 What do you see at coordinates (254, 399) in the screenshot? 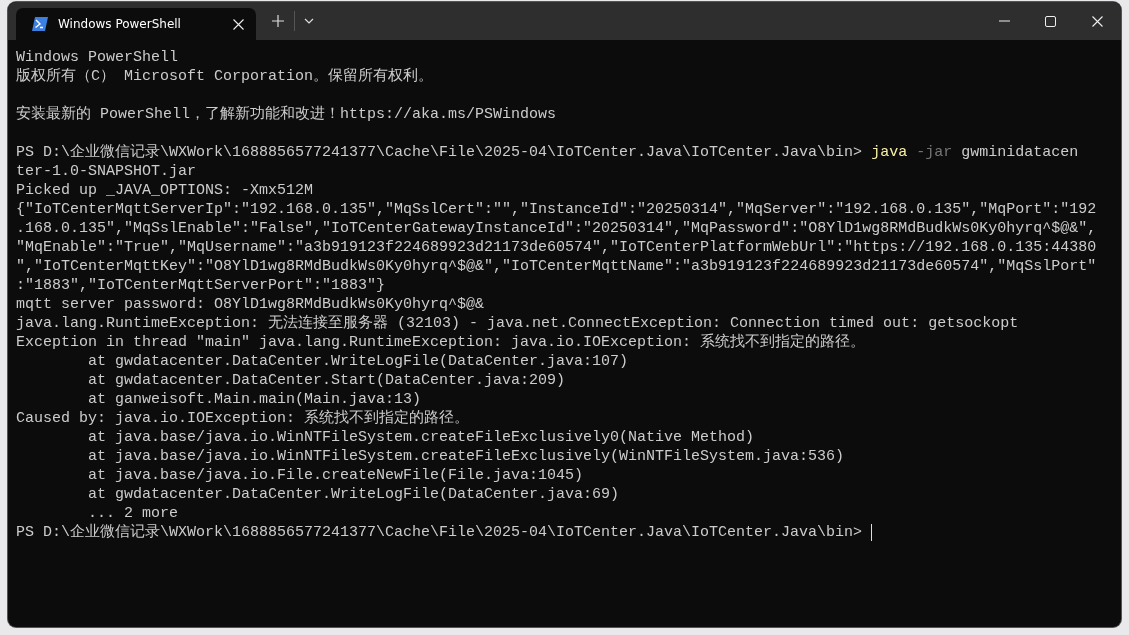
I see `stack-trace-line: at ganweisoft.Main.main(Main.java:13)` at bounding box center [254, 399].